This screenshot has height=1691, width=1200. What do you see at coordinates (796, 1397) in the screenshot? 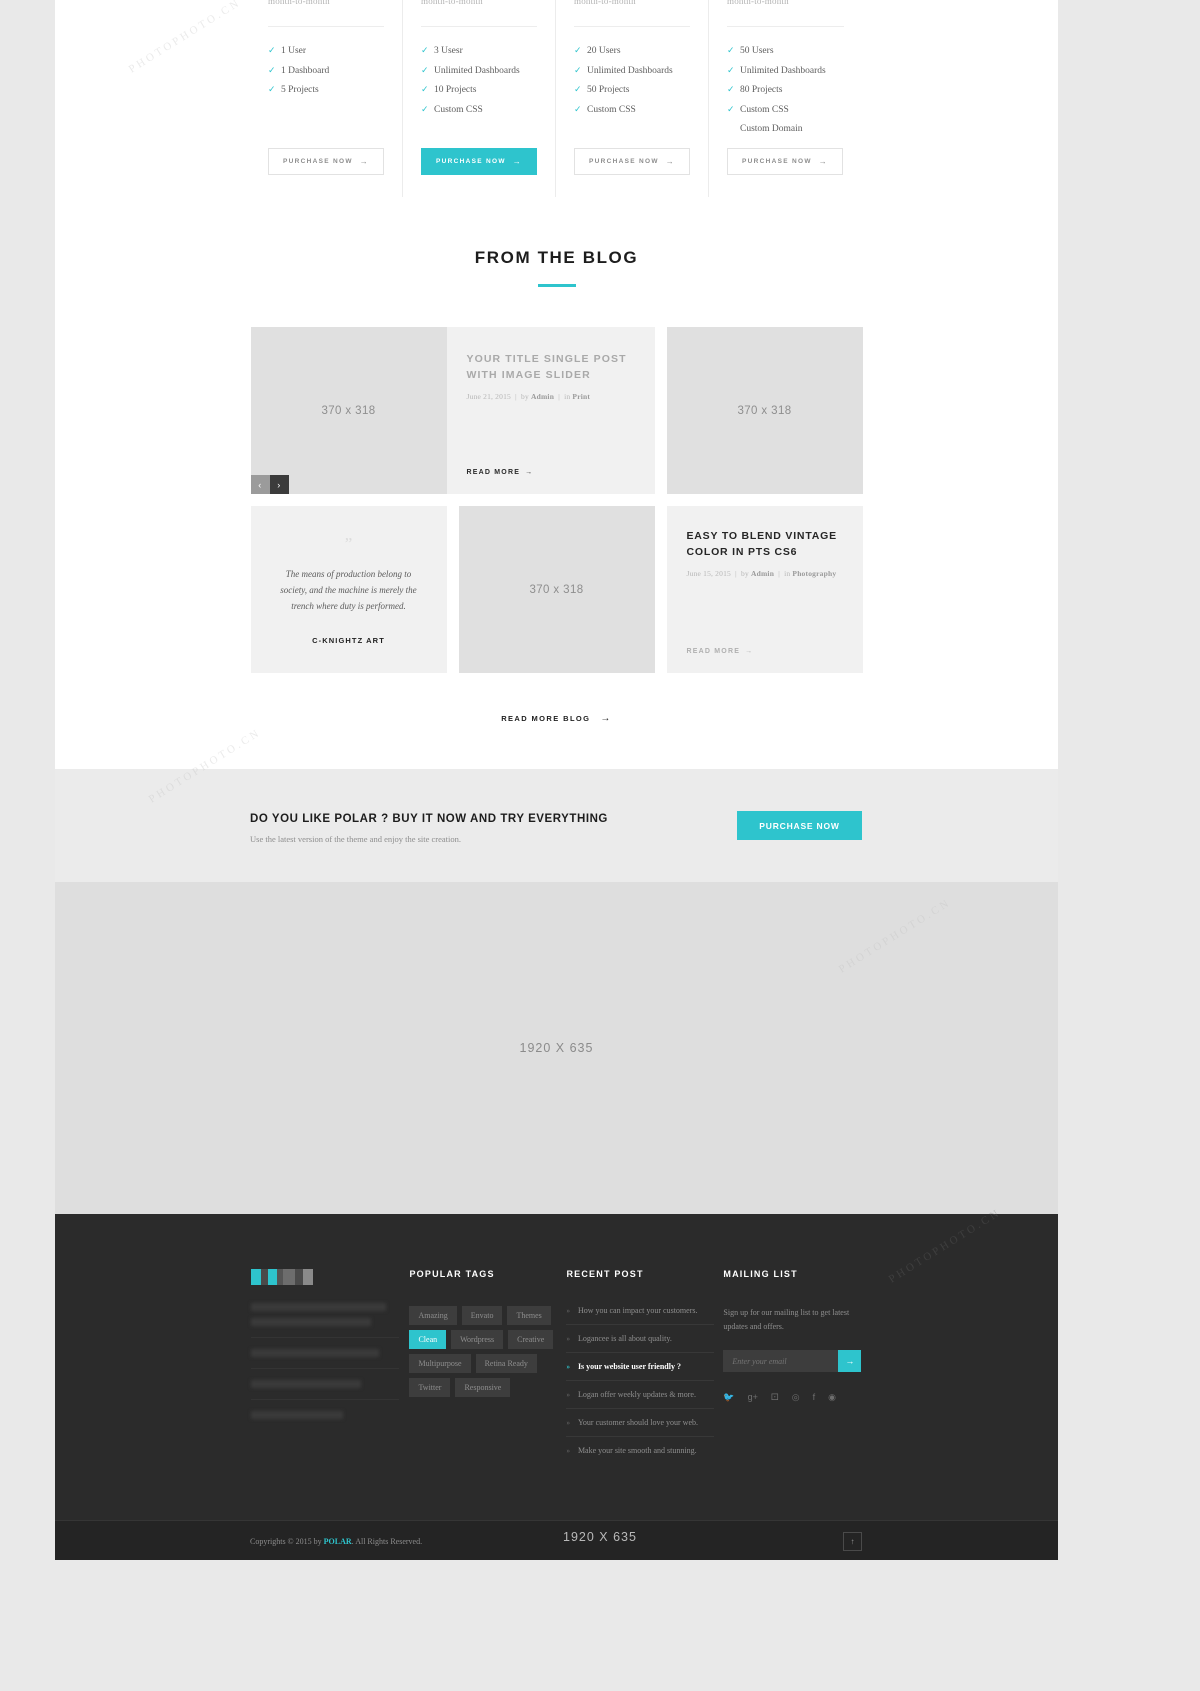
I see `rss-icon: ◎` at bounding box center [796, 1397].